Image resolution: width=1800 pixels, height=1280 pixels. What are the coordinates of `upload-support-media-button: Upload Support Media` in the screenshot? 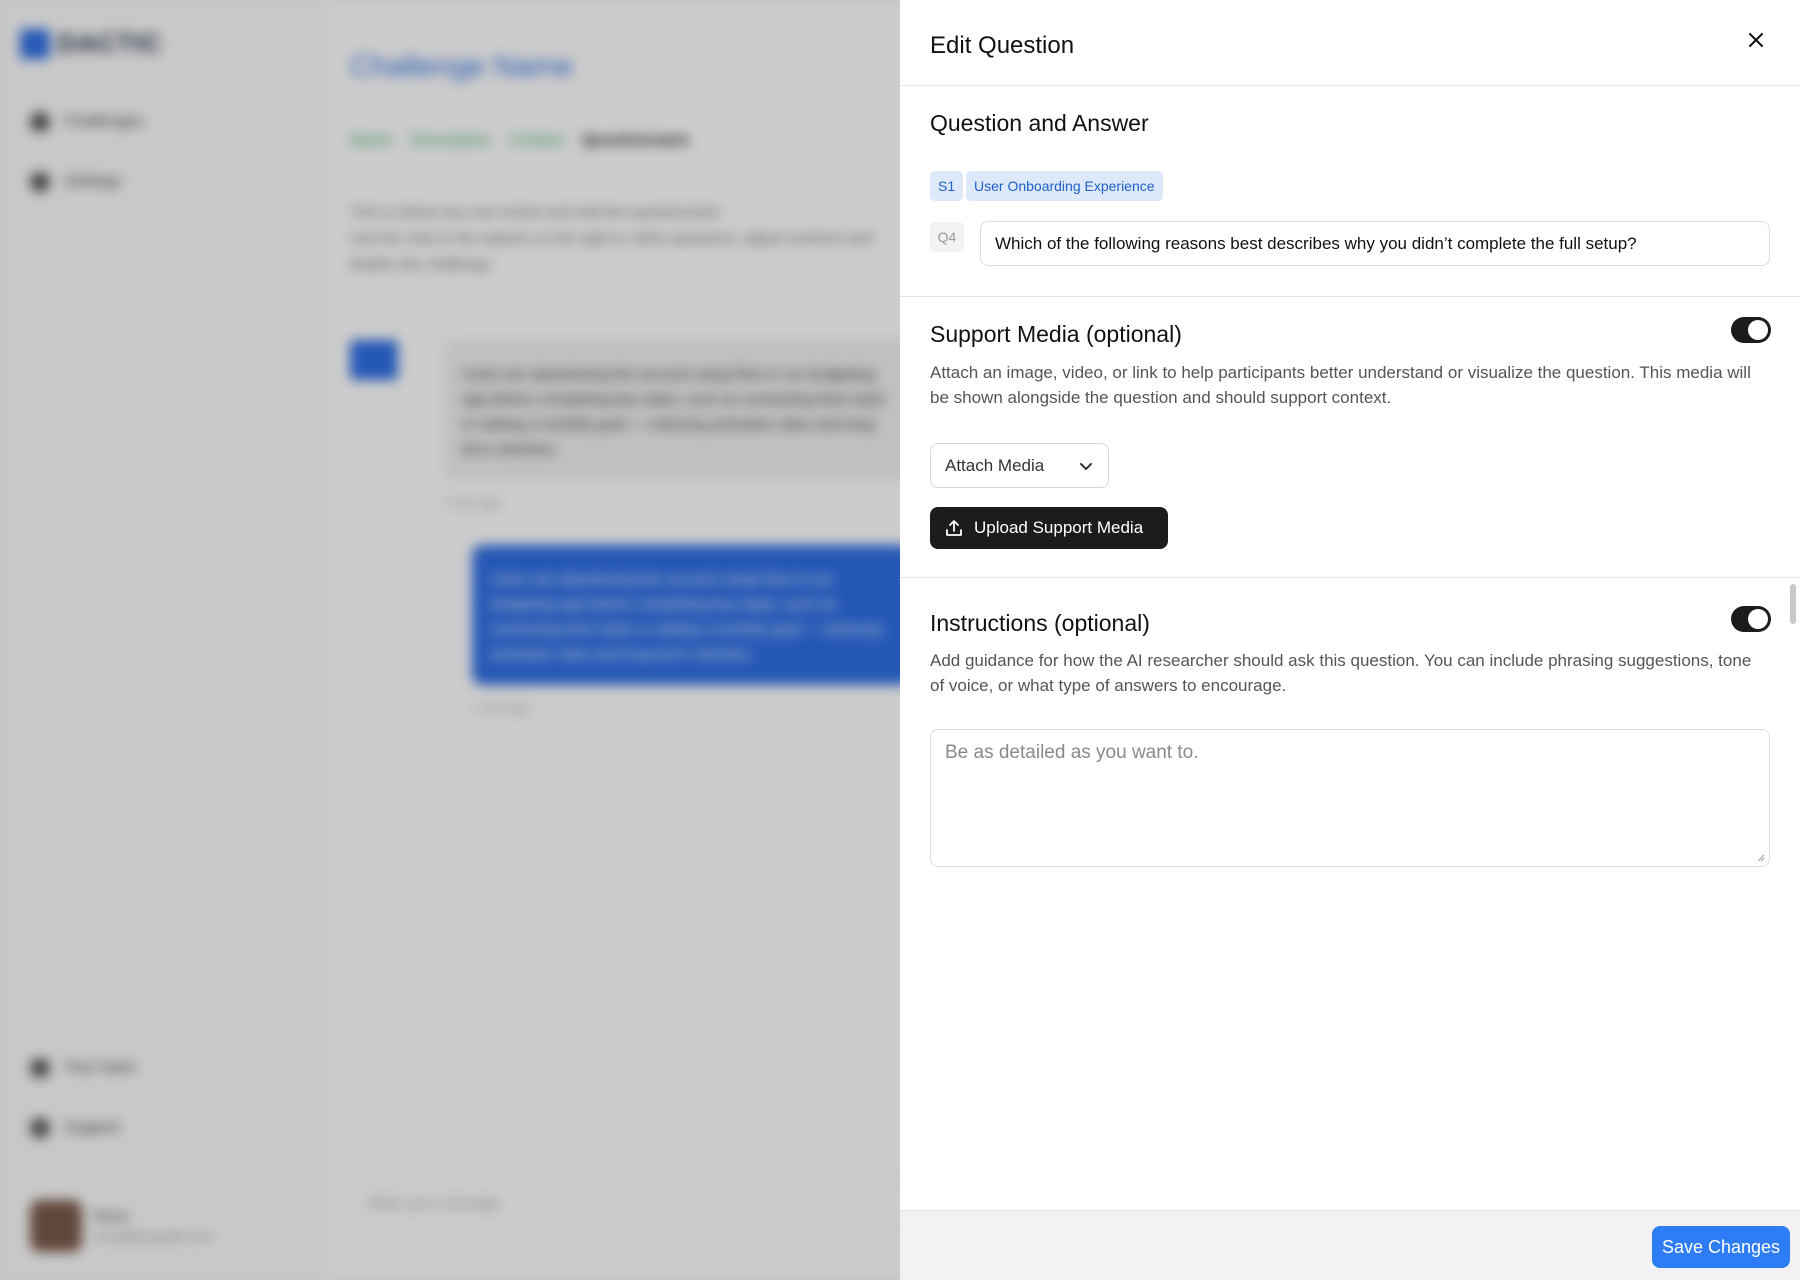 It's located at (1049, 528).